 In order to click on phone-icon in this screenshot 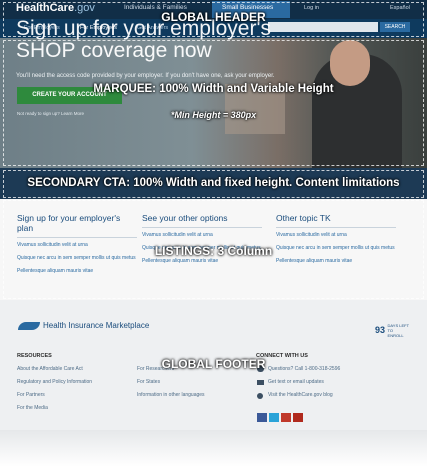, I will do `click(260, 369)`.